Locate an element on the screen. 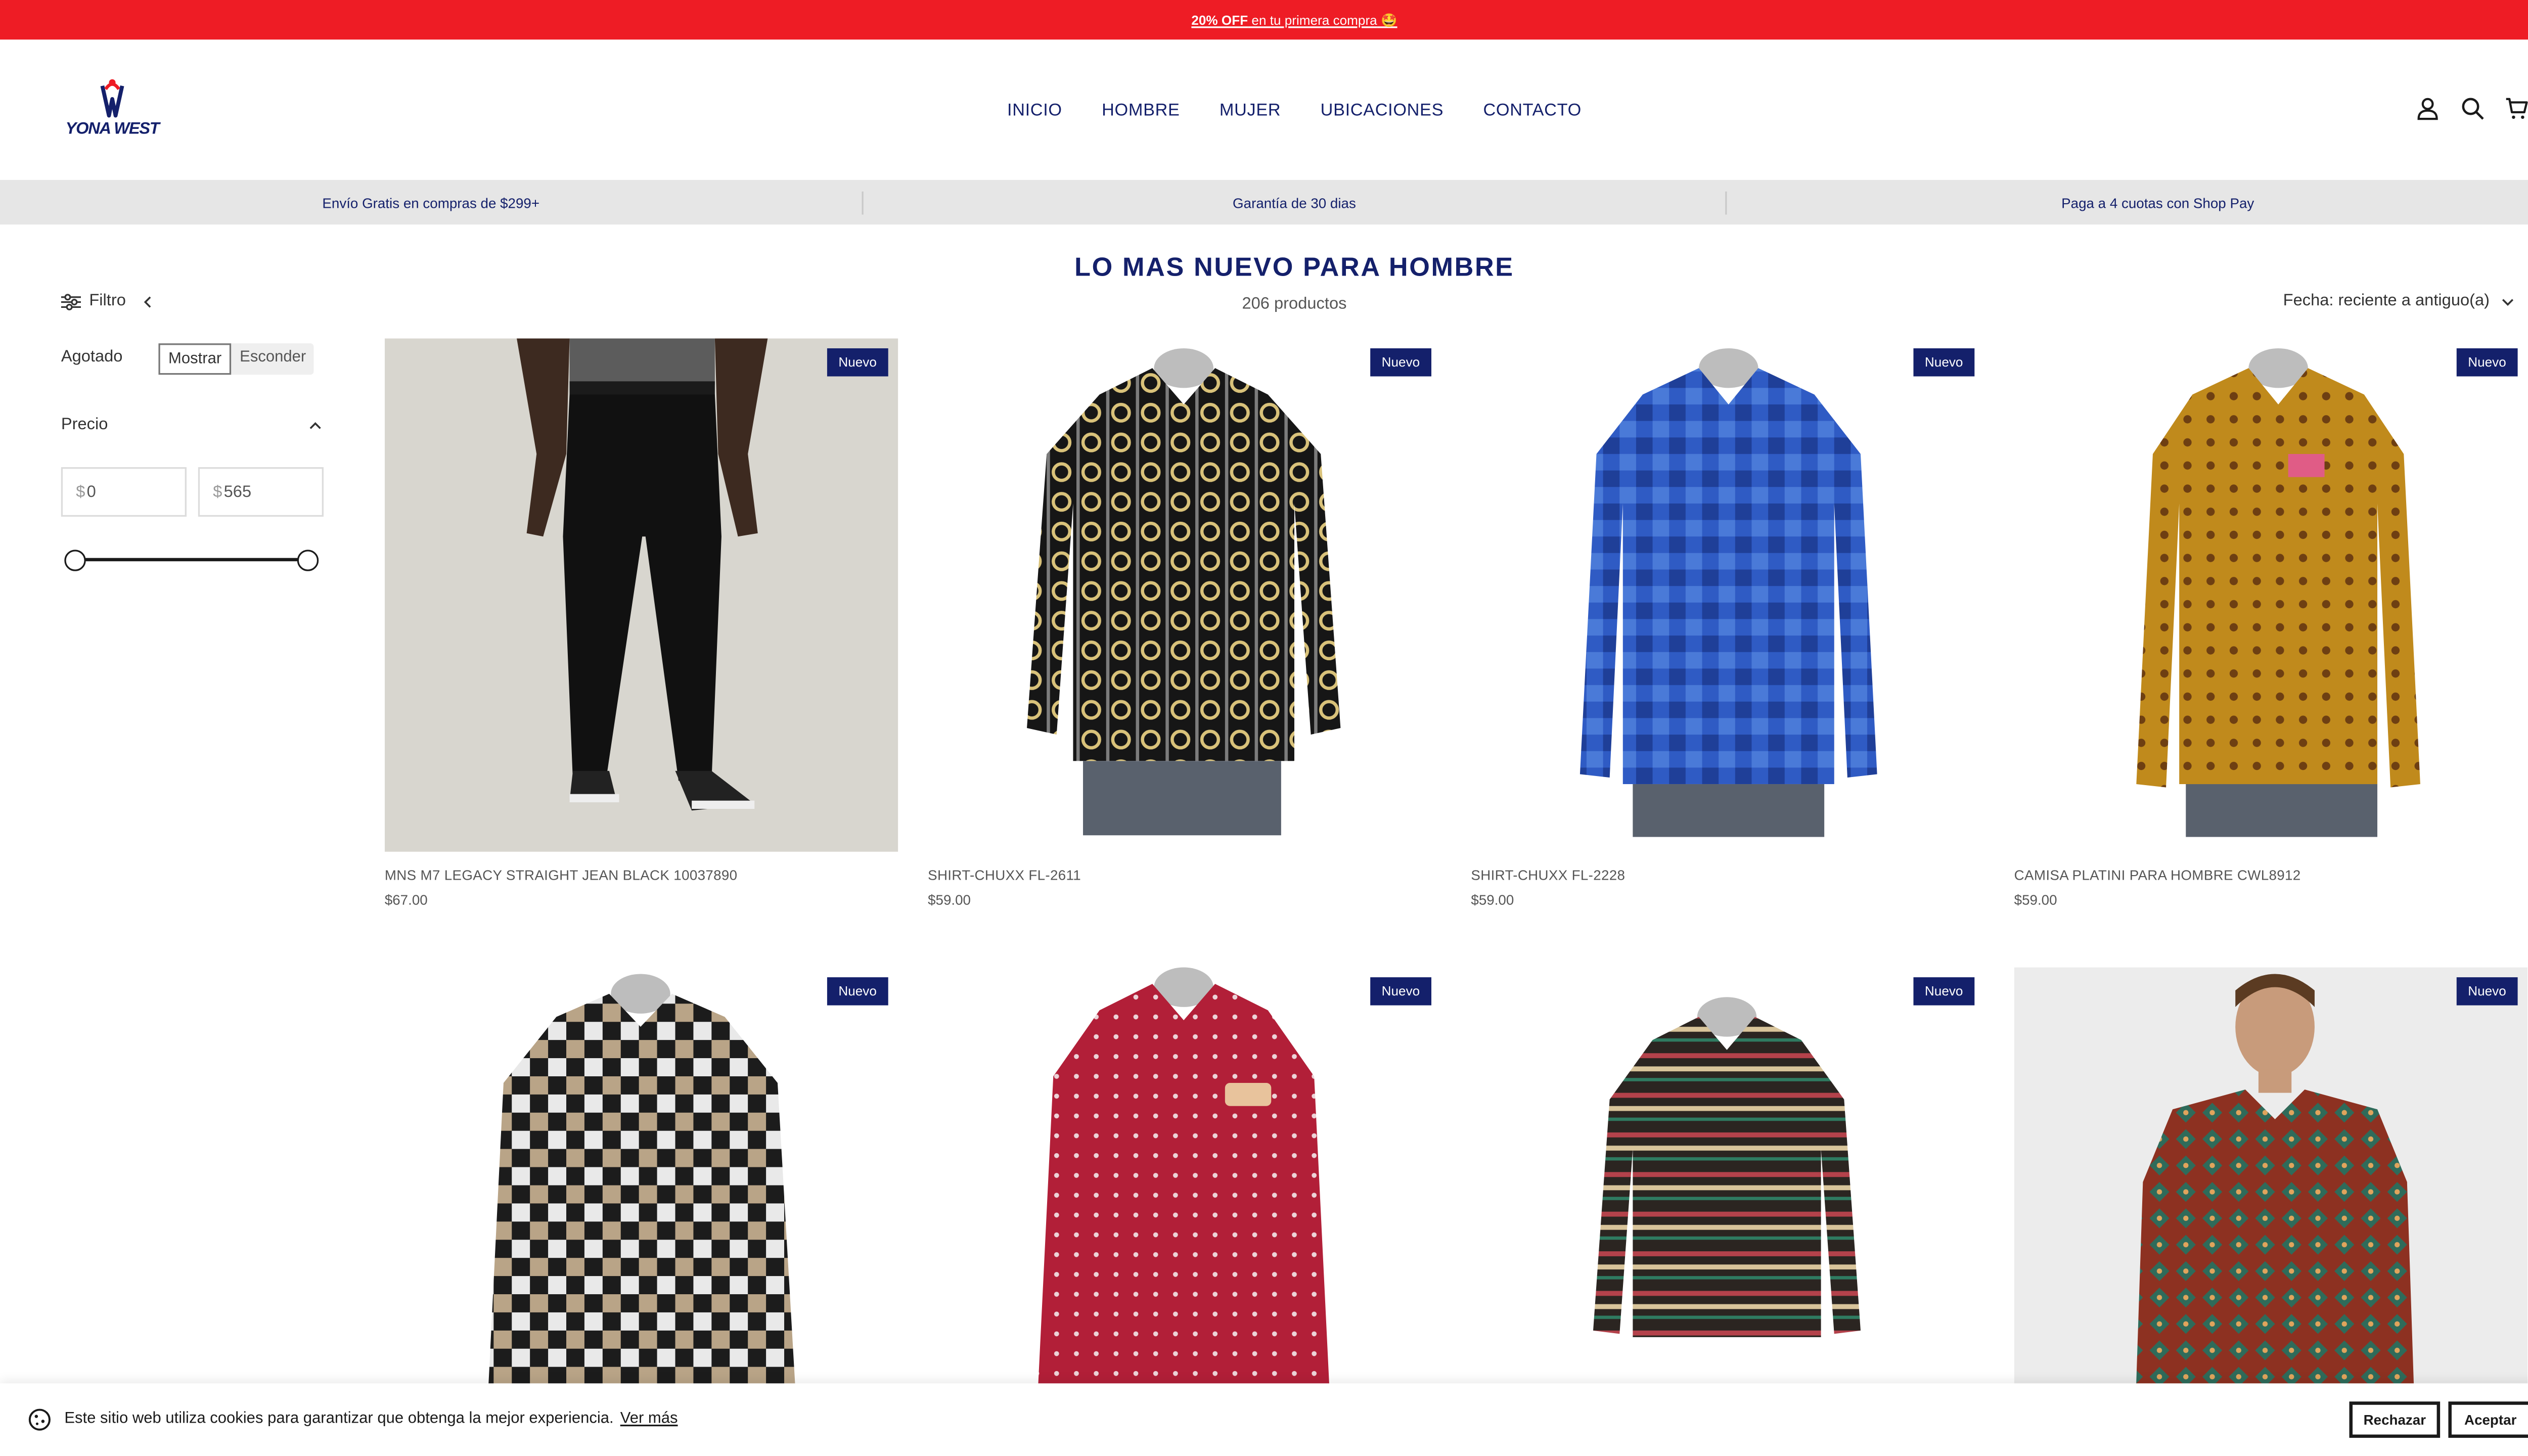 The width and height of the screenshot is (2528, 1456). reject-cookies-button: Rechazar is located at coordinates (2395, 1419).